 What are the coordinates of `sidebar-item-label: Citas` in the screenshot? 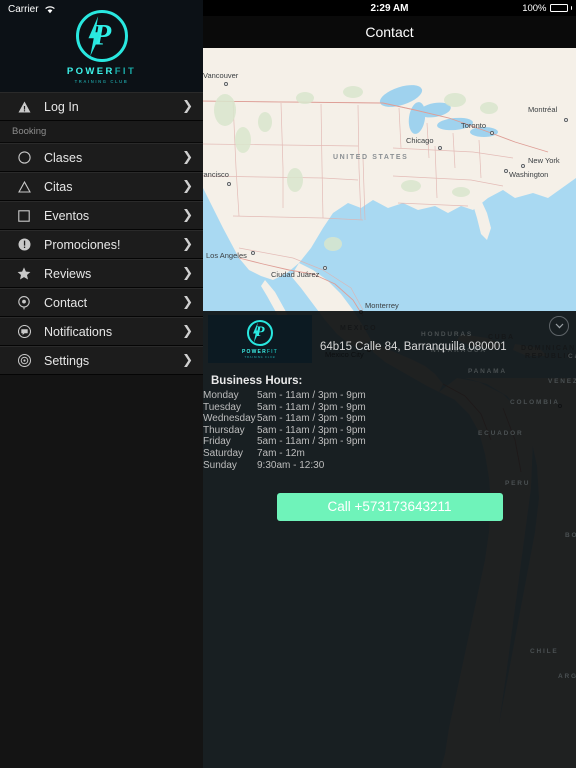 It's located at (58, 186).